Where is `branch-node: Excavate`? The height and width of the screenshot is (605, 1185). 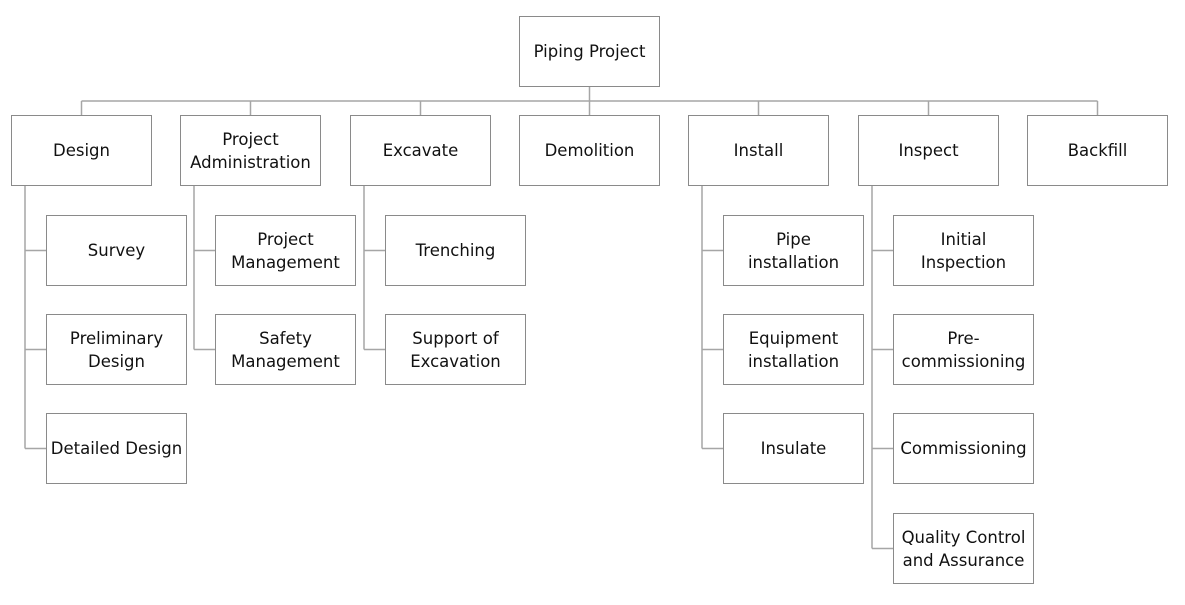 branch-node: Excavate is located at coordinates (420, 150).